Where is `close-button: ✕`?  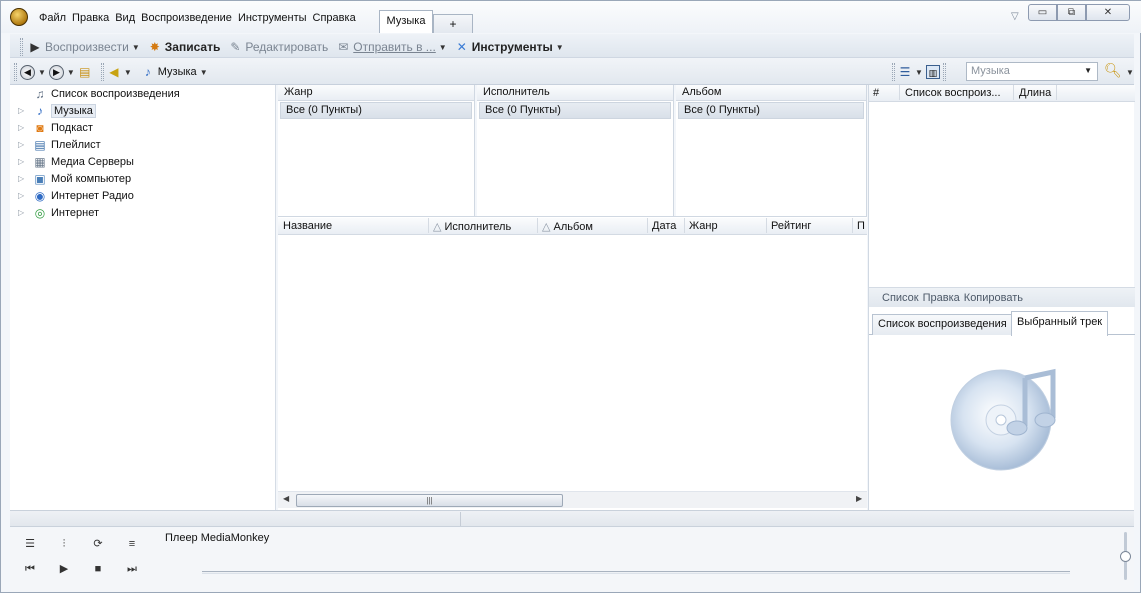
close-button: ✕ is located at coordinates (1108, 12).